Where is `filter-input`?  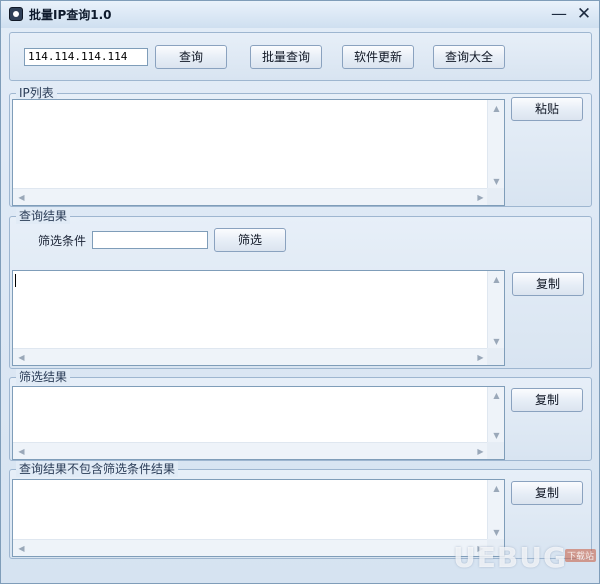 filter-input is located at coordinates (150, 240).